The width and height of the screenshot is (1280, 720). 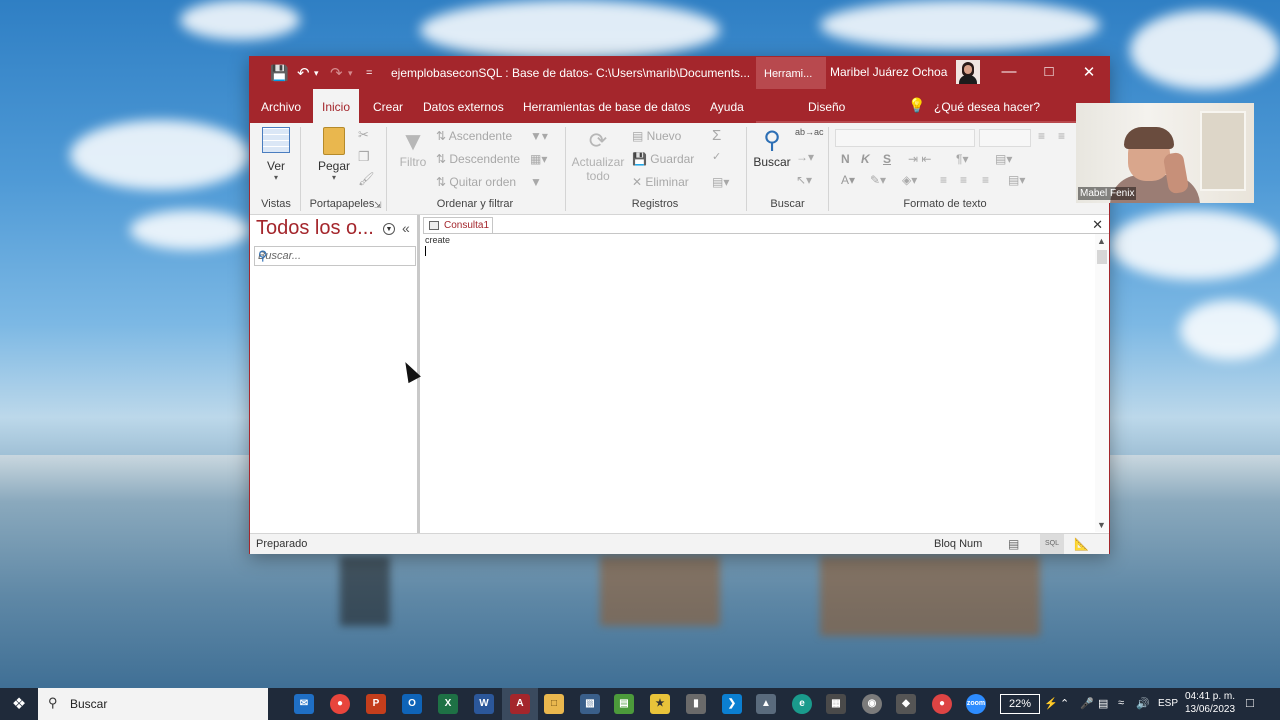 I want to click on app-icon-7: ◆, so click(x=906, y=704).